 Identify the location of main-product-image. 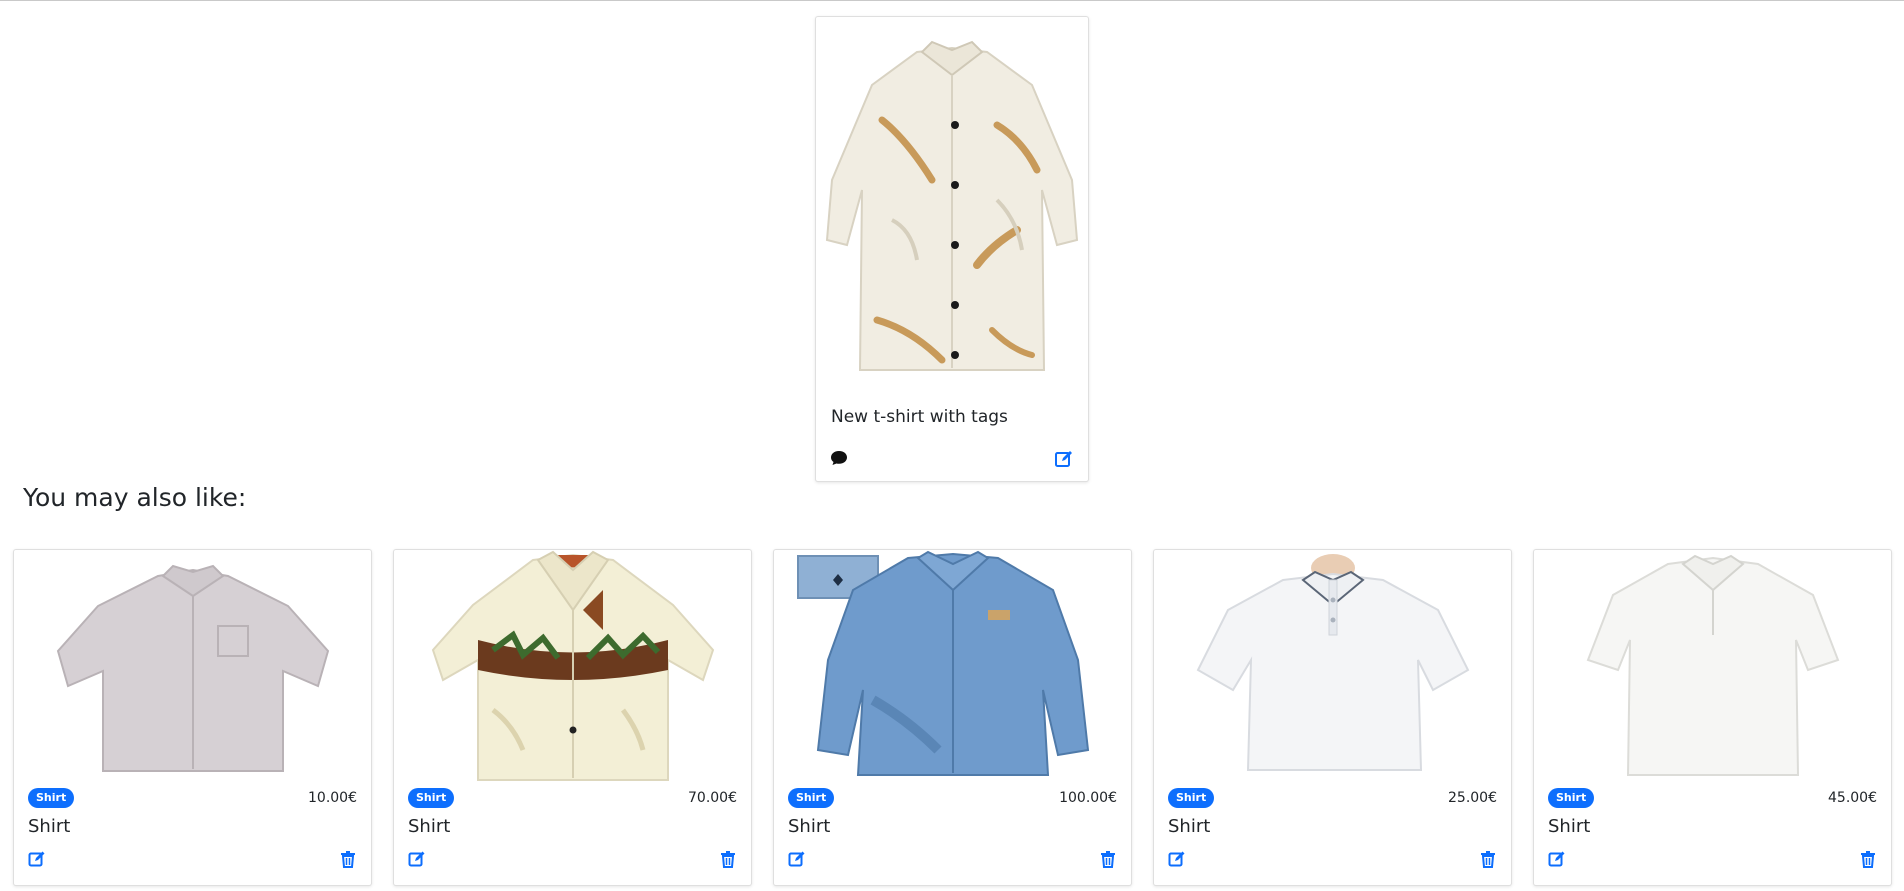
(952, 210).